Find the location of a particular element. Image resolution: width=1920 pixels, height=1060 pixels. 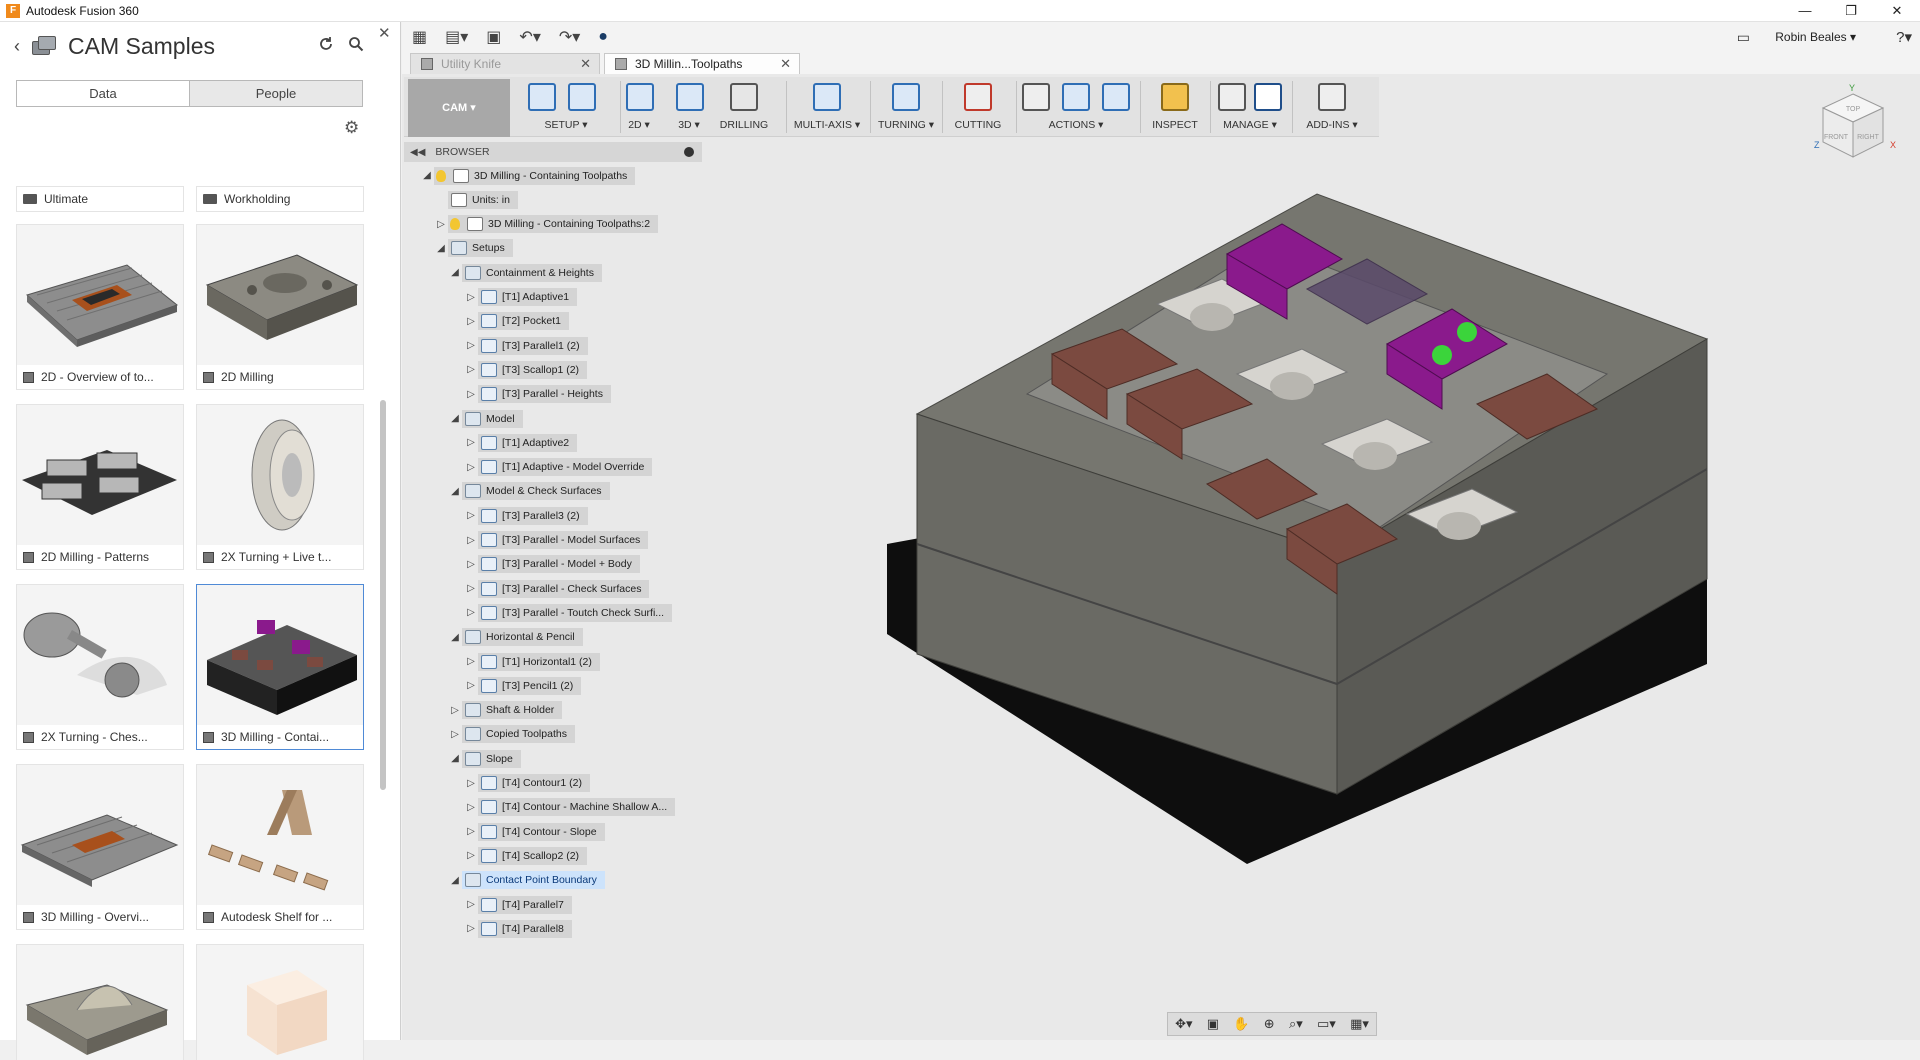

browser-node: ▷ [T3] Parallel - Heights is located at coordinates (537, 394).